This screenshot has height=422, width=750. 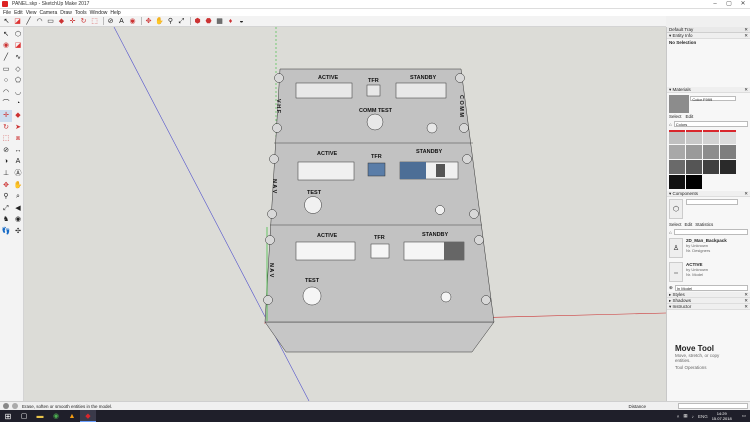 What do you see at coordinates (6, 163) in the screenshot?
I see `protractor-icon: ◑` at bounding box center [6, 163].